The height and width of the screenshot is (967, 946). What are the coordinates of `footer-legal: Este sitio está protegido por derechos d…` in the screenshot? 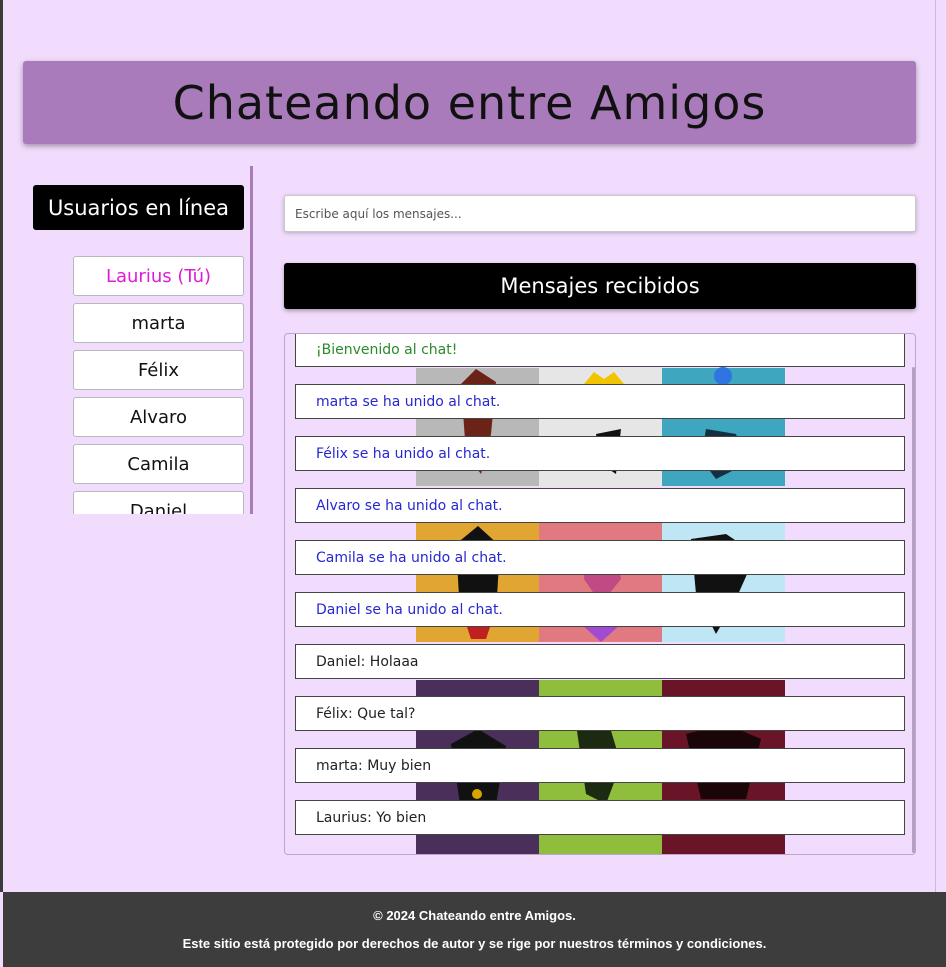 It's located at (474, 943).